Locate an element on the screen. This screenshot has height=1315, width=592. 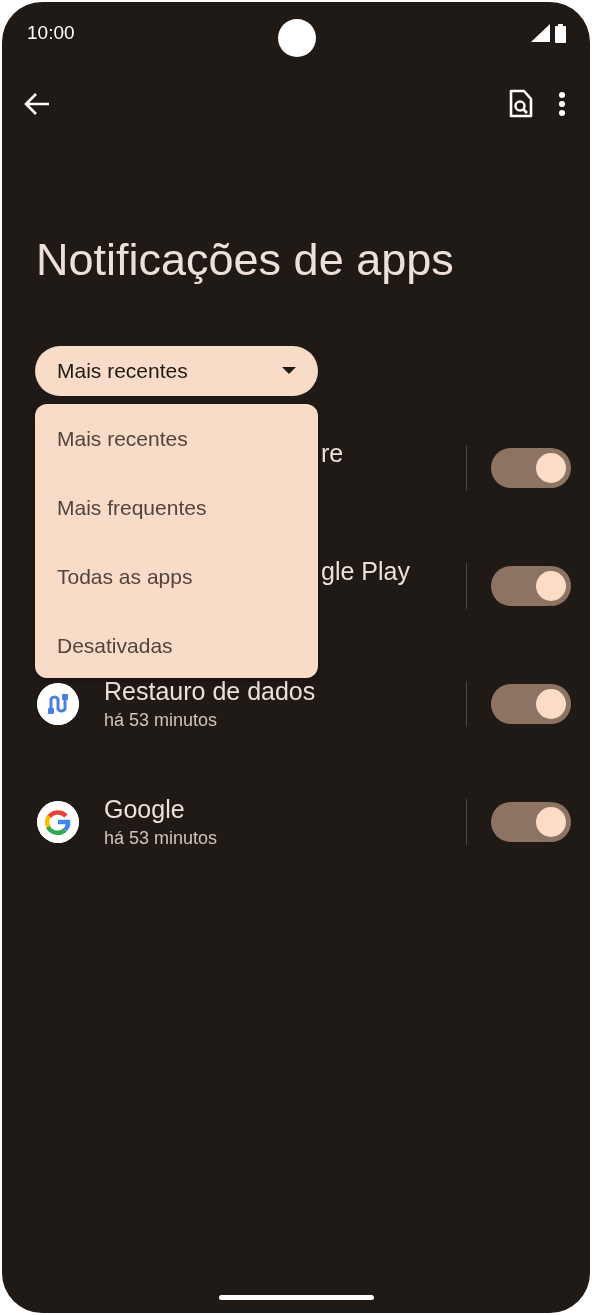
caret-icon is located at coordinates (289, 371).